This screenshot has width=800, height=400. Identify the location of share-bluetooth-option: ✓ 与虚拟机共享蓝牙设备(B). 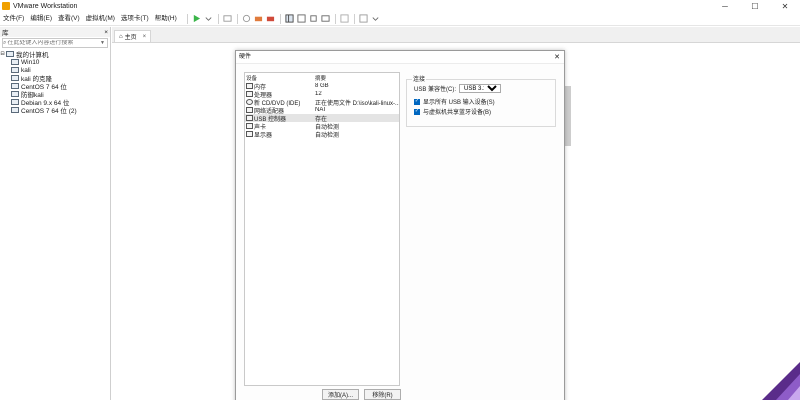
(452, 111).